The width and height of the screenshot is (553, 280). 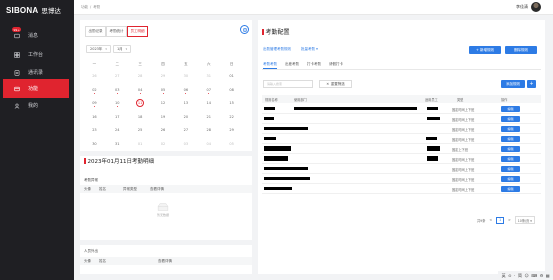 What do you see at coordinates (531, 84) in the screenshot?
I see `plus-button: +` at bounding box center [531, 84].